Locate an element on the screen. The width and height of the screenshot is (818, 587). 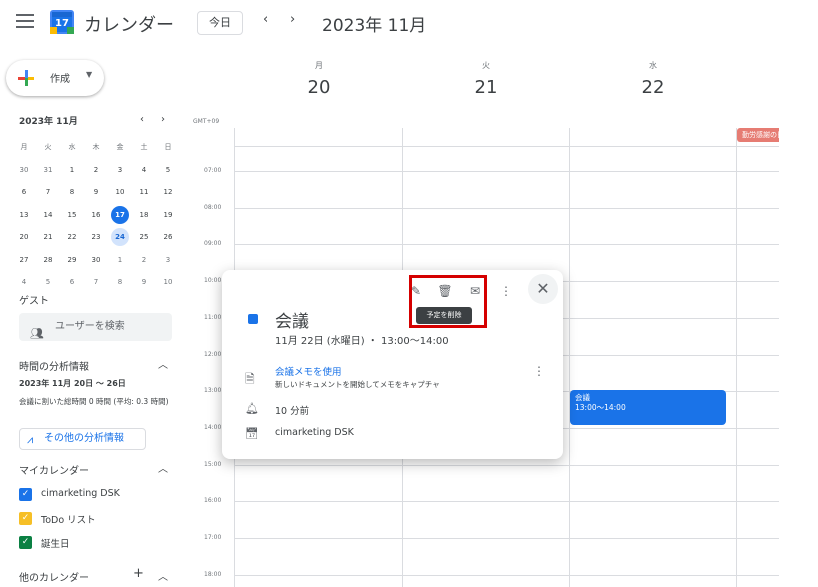
more-insights-button: ⩘ その他の分析情報 is located at coordinates (82, 439).